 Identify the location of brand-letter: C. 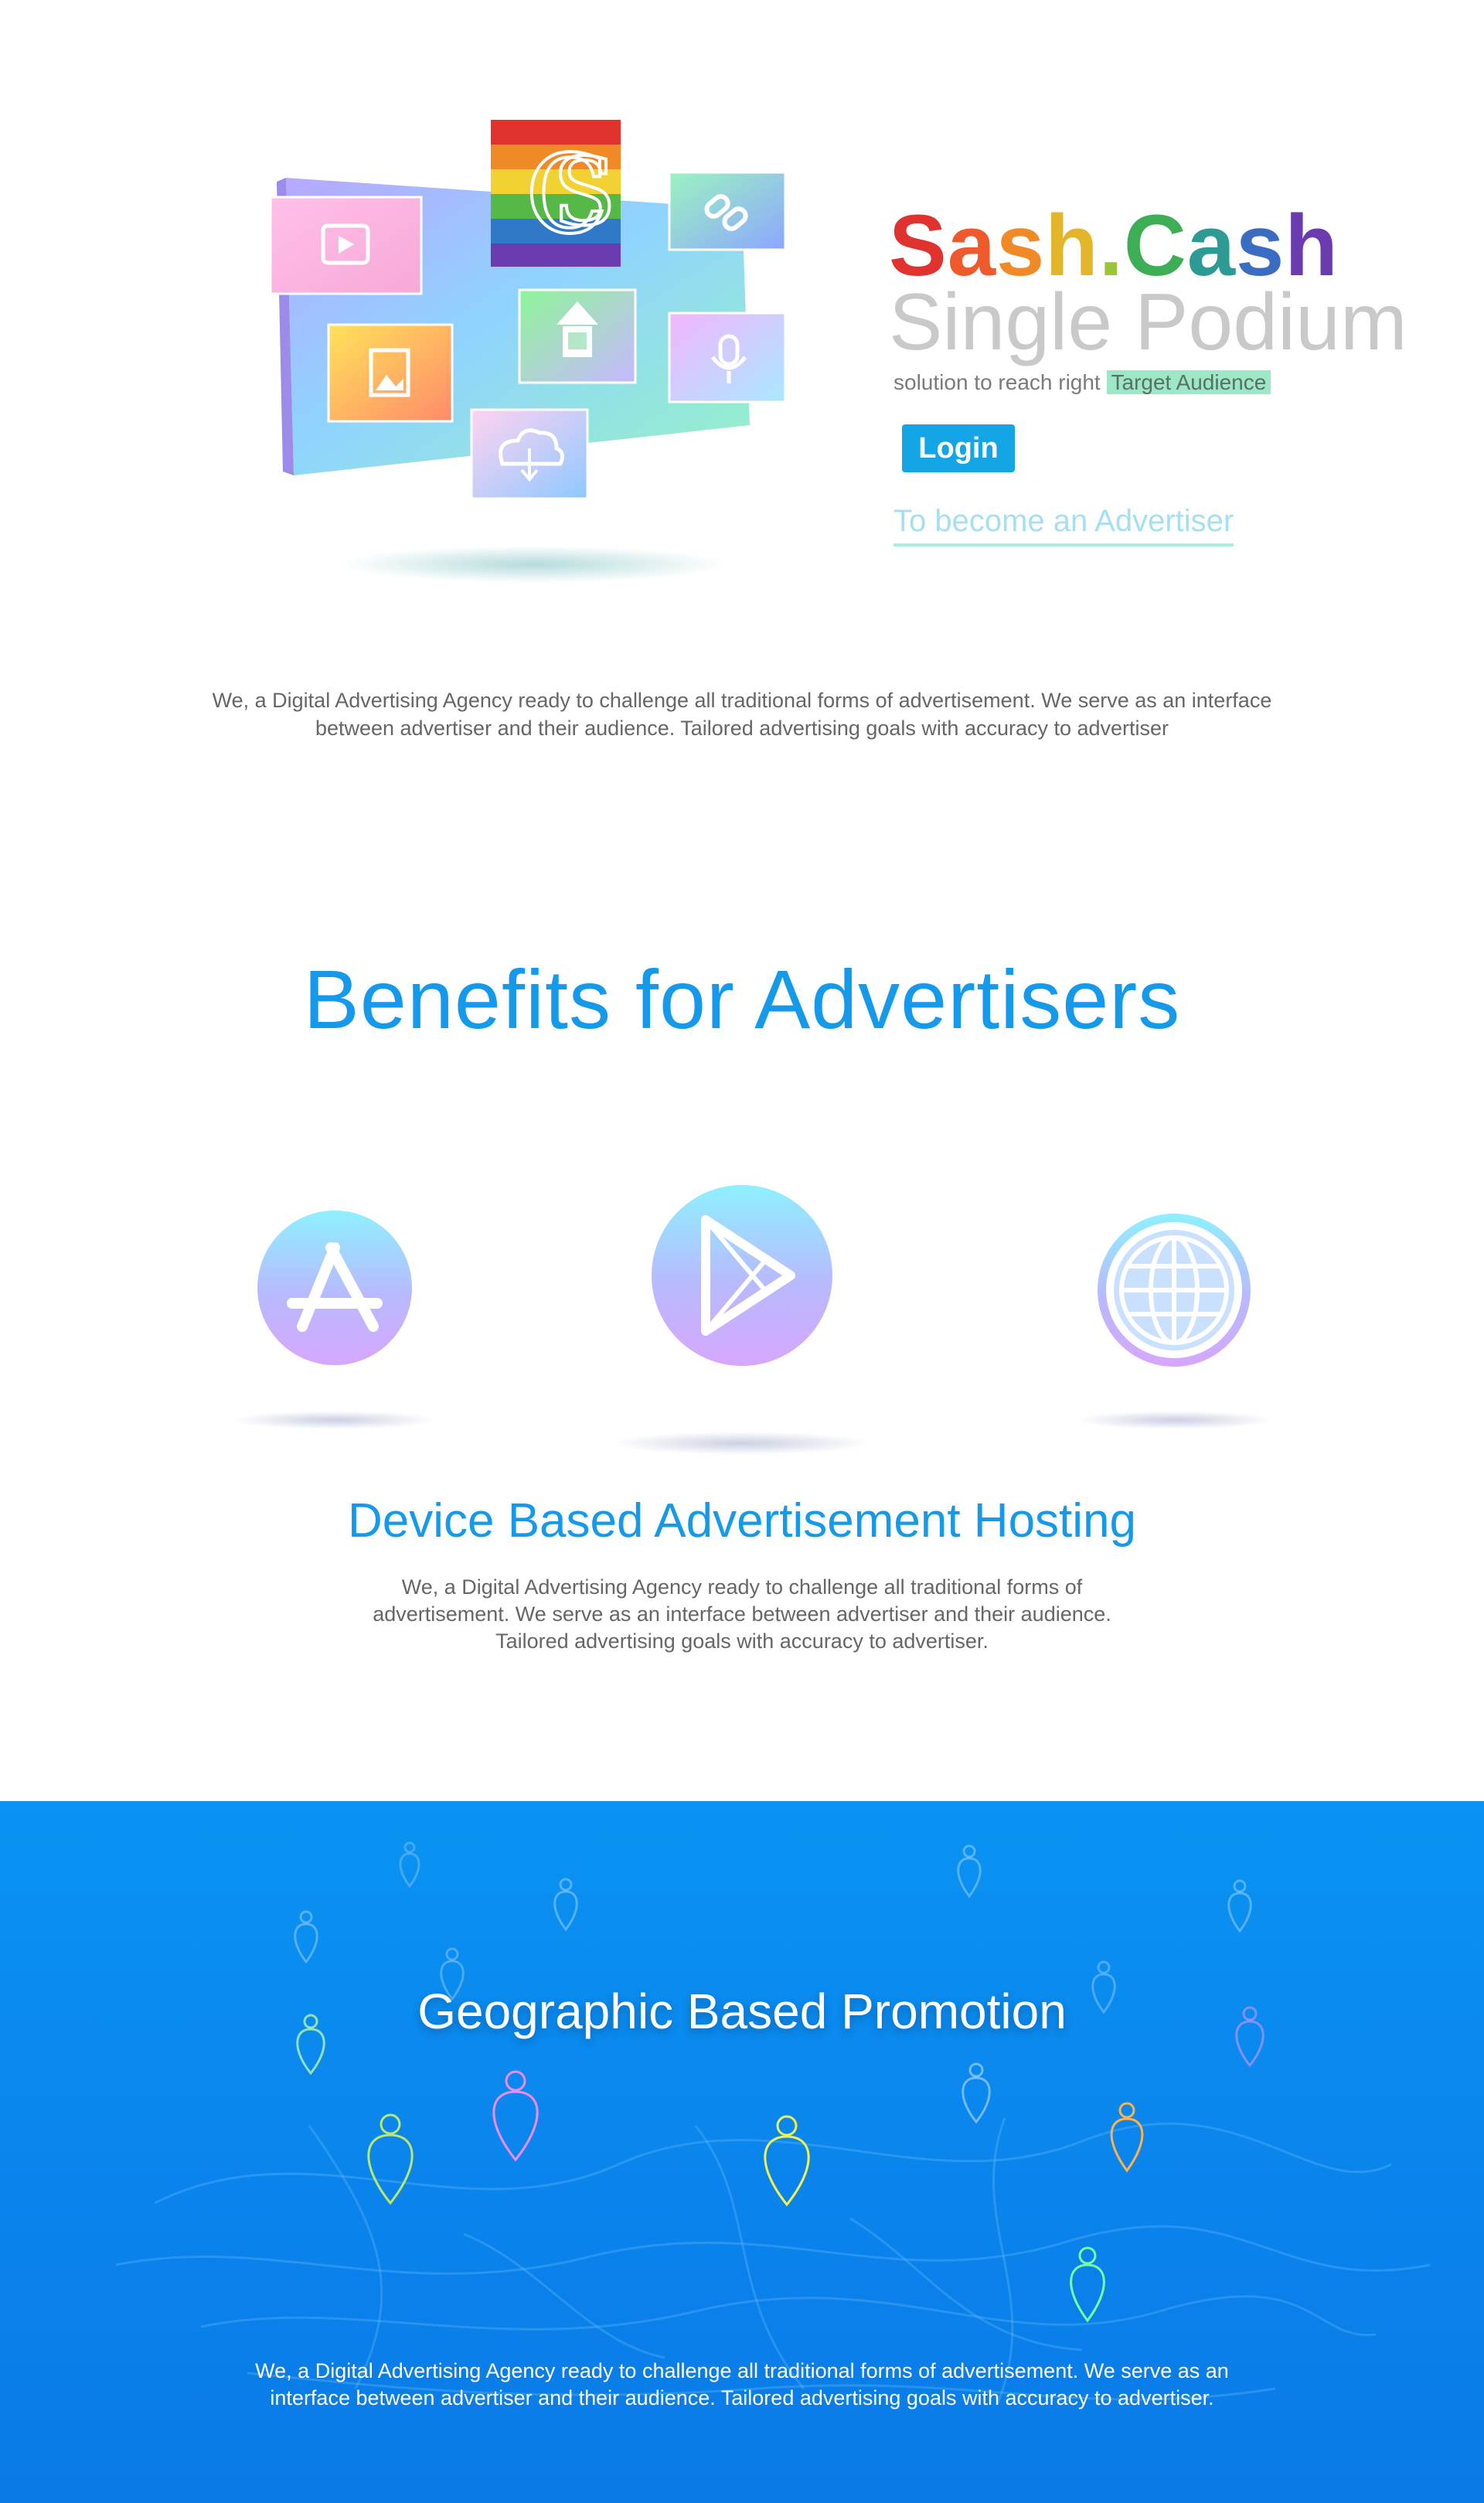
(1155, 245).